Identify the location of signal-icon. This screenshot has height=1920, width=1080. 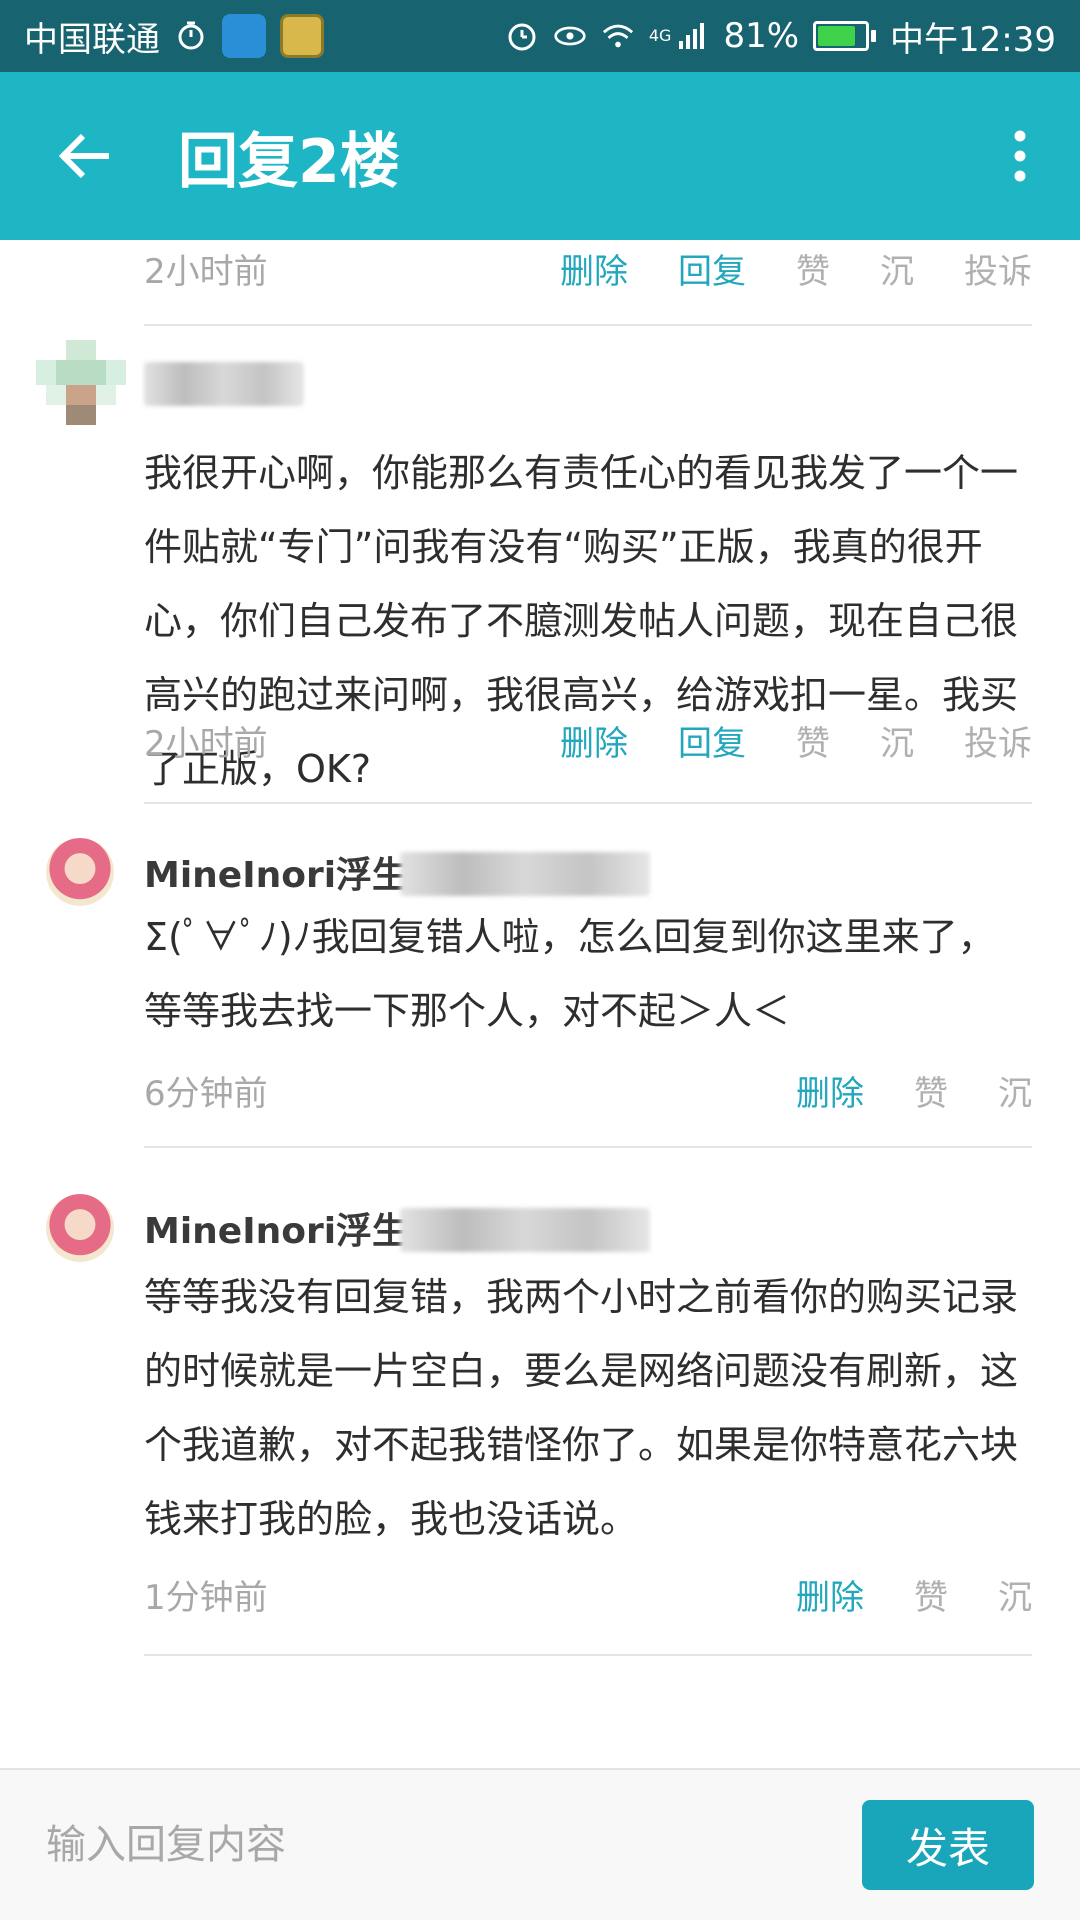
(692, 36).